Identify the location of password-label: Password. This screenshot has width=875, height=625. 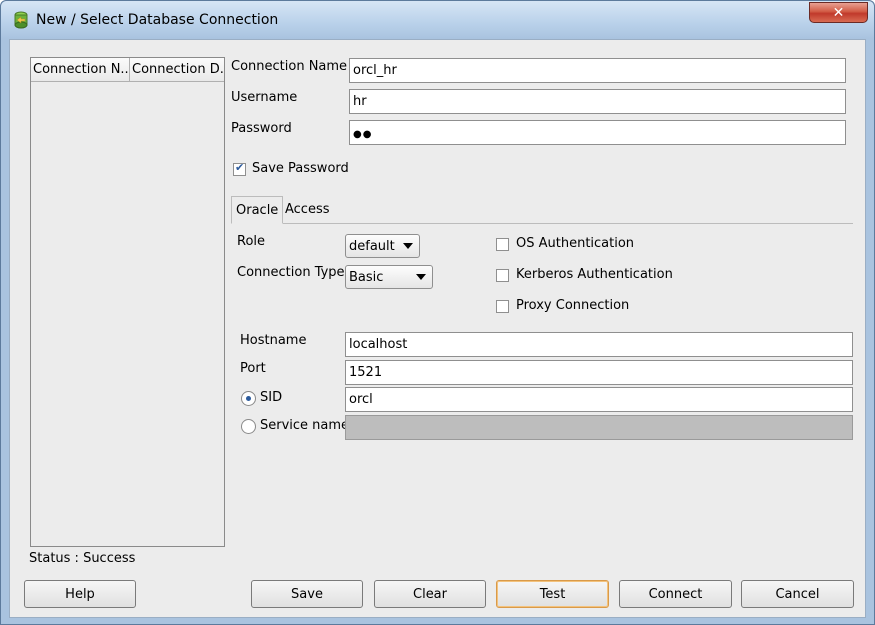
(261, 128).